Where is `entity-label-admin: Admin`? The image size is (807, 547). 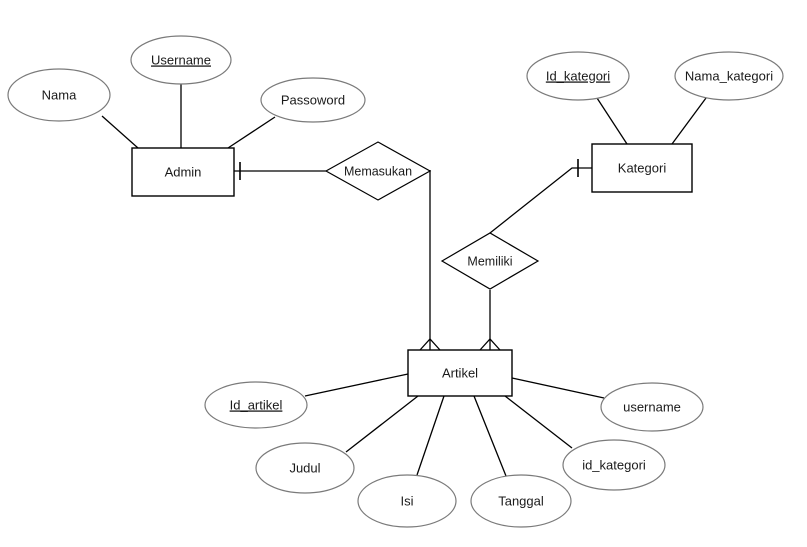
entity-label-admin: Admin is located at coordinates (183, 171).